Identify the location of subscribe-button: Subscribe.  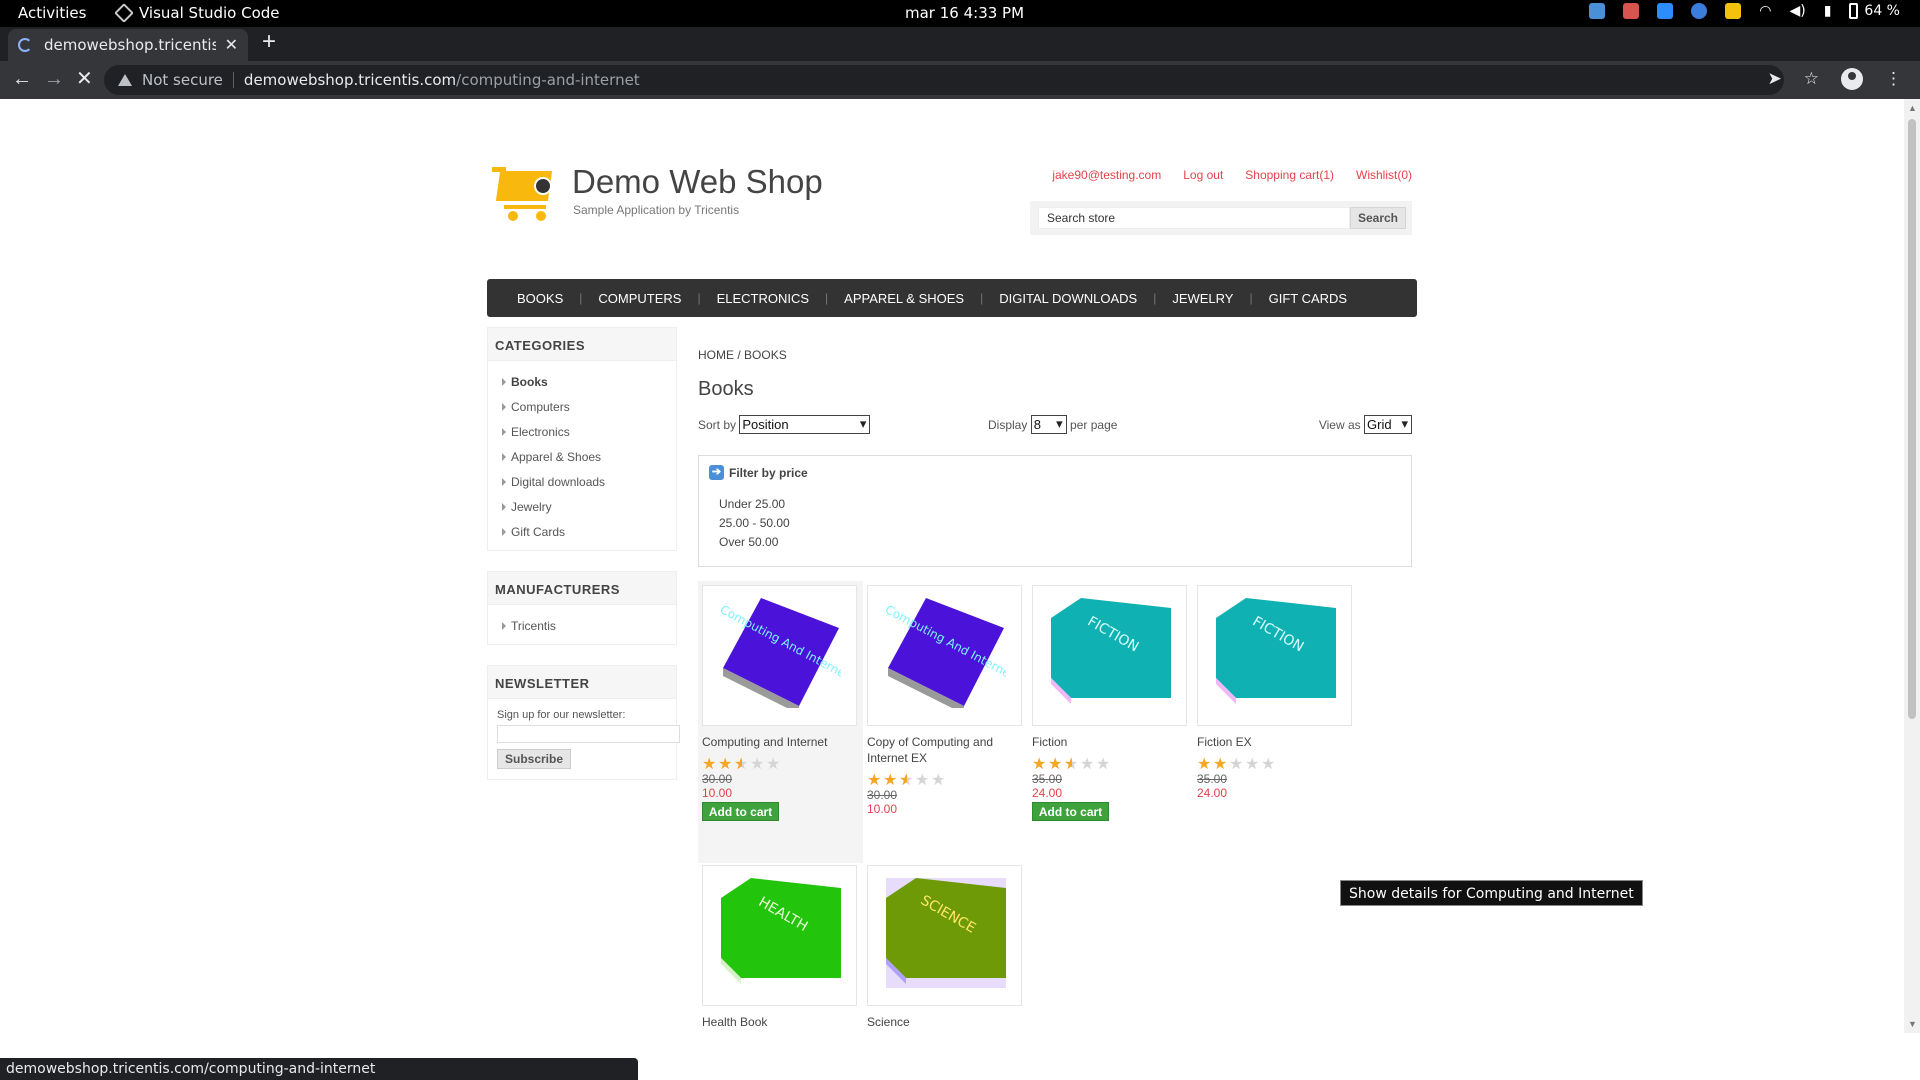
(534, 759).